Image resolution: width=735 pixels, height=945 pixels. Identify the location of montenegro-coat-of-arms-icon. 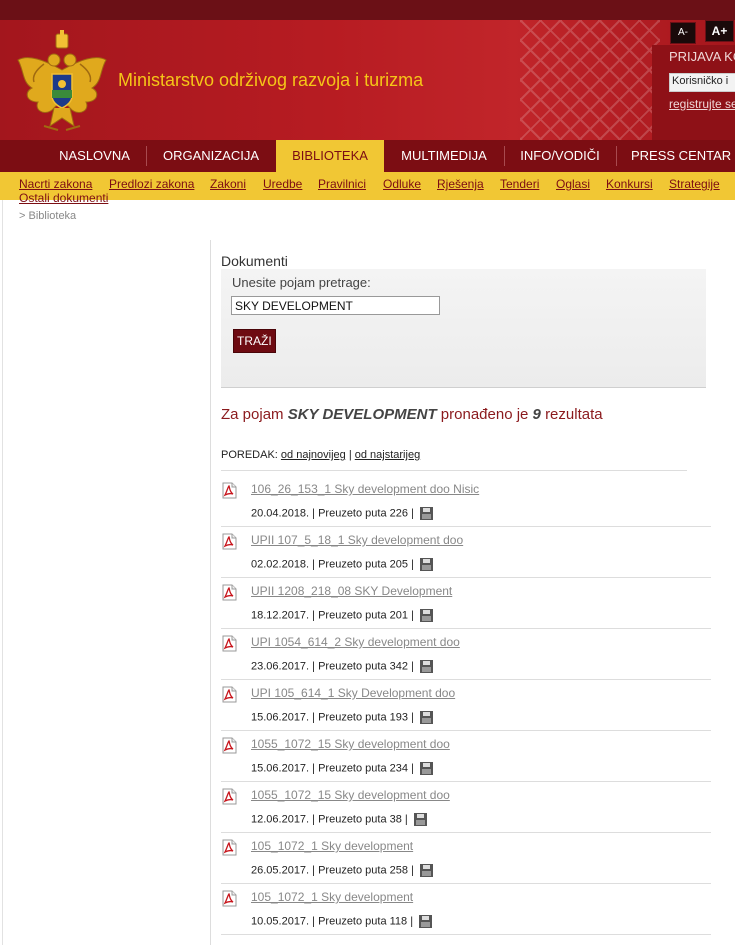
(62, 80).